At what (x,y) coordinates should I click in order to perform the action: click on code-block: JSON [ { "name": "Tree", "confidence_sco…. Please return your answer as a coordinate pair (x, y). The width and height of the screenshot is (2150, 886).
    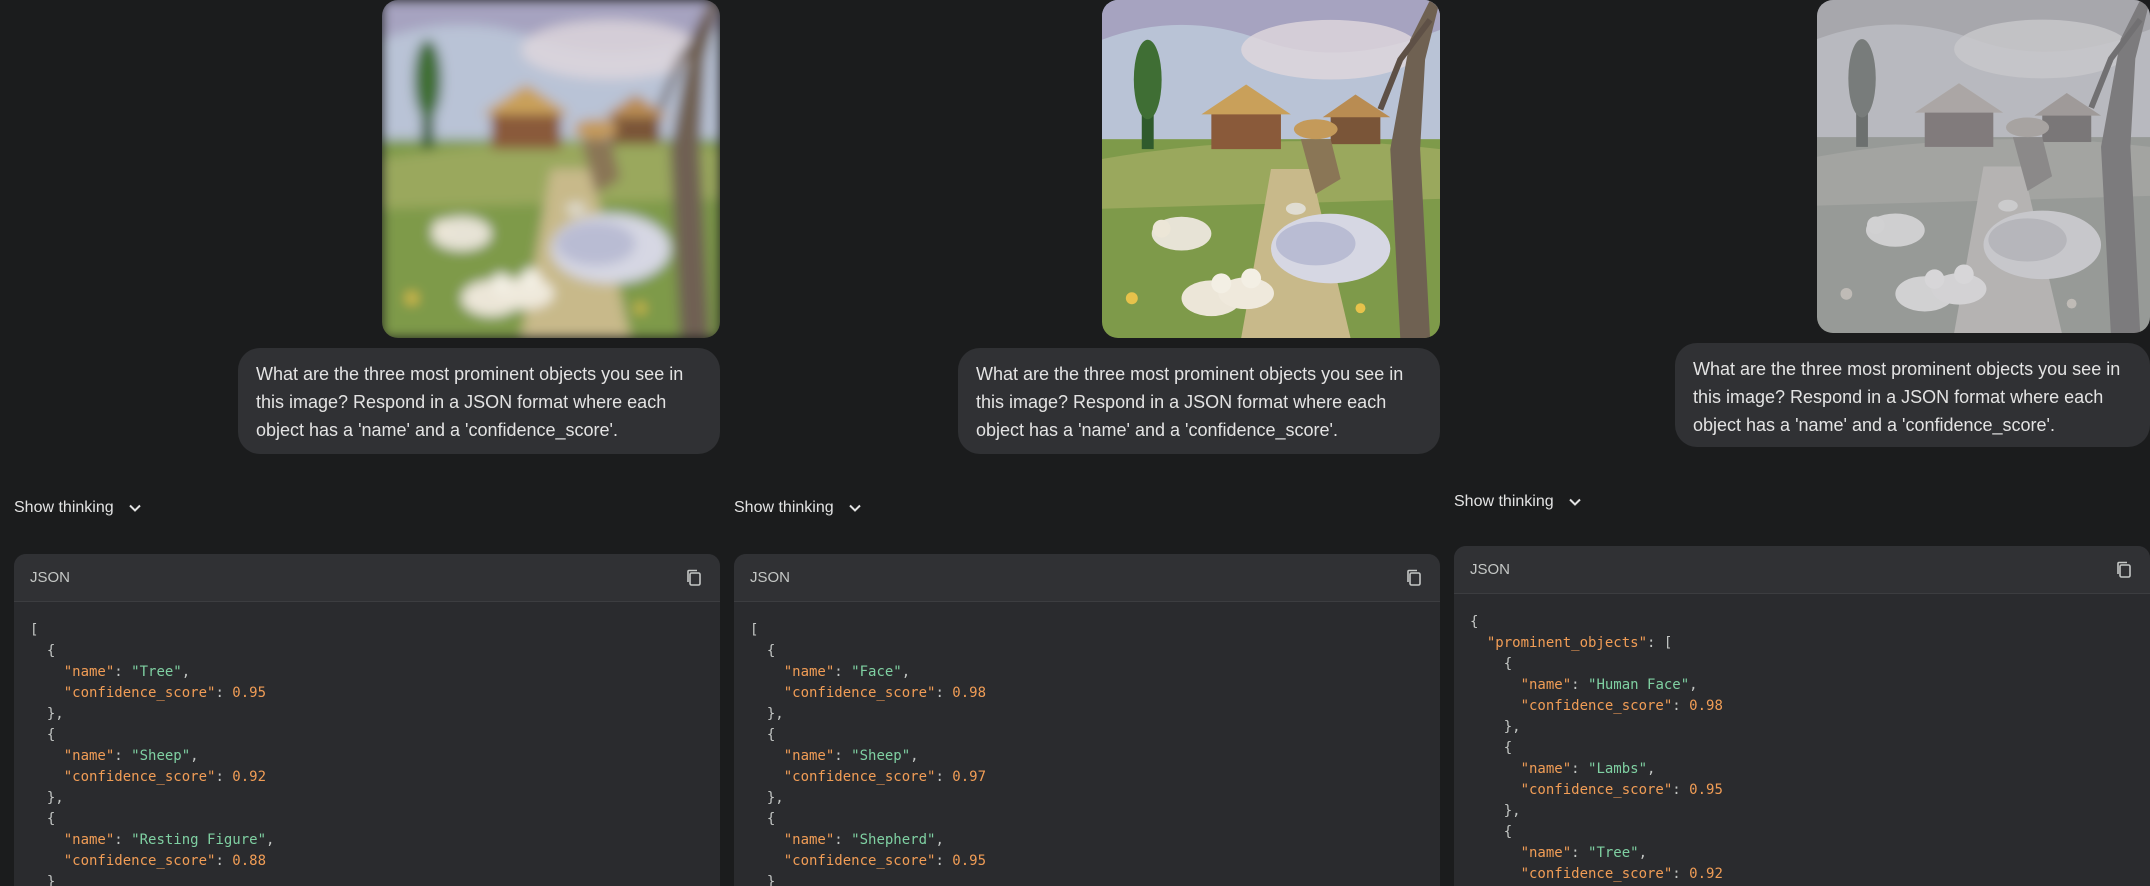
    Looking at the image, I should click on (367, 720).